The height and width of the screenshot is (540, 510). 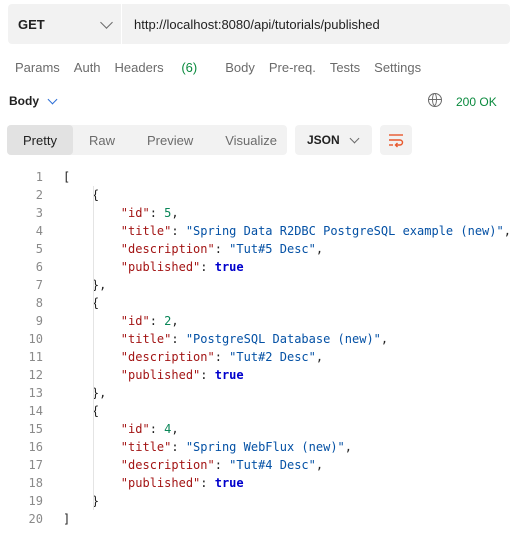 I want to click on line-number: 12, so click(x=35, y=375).